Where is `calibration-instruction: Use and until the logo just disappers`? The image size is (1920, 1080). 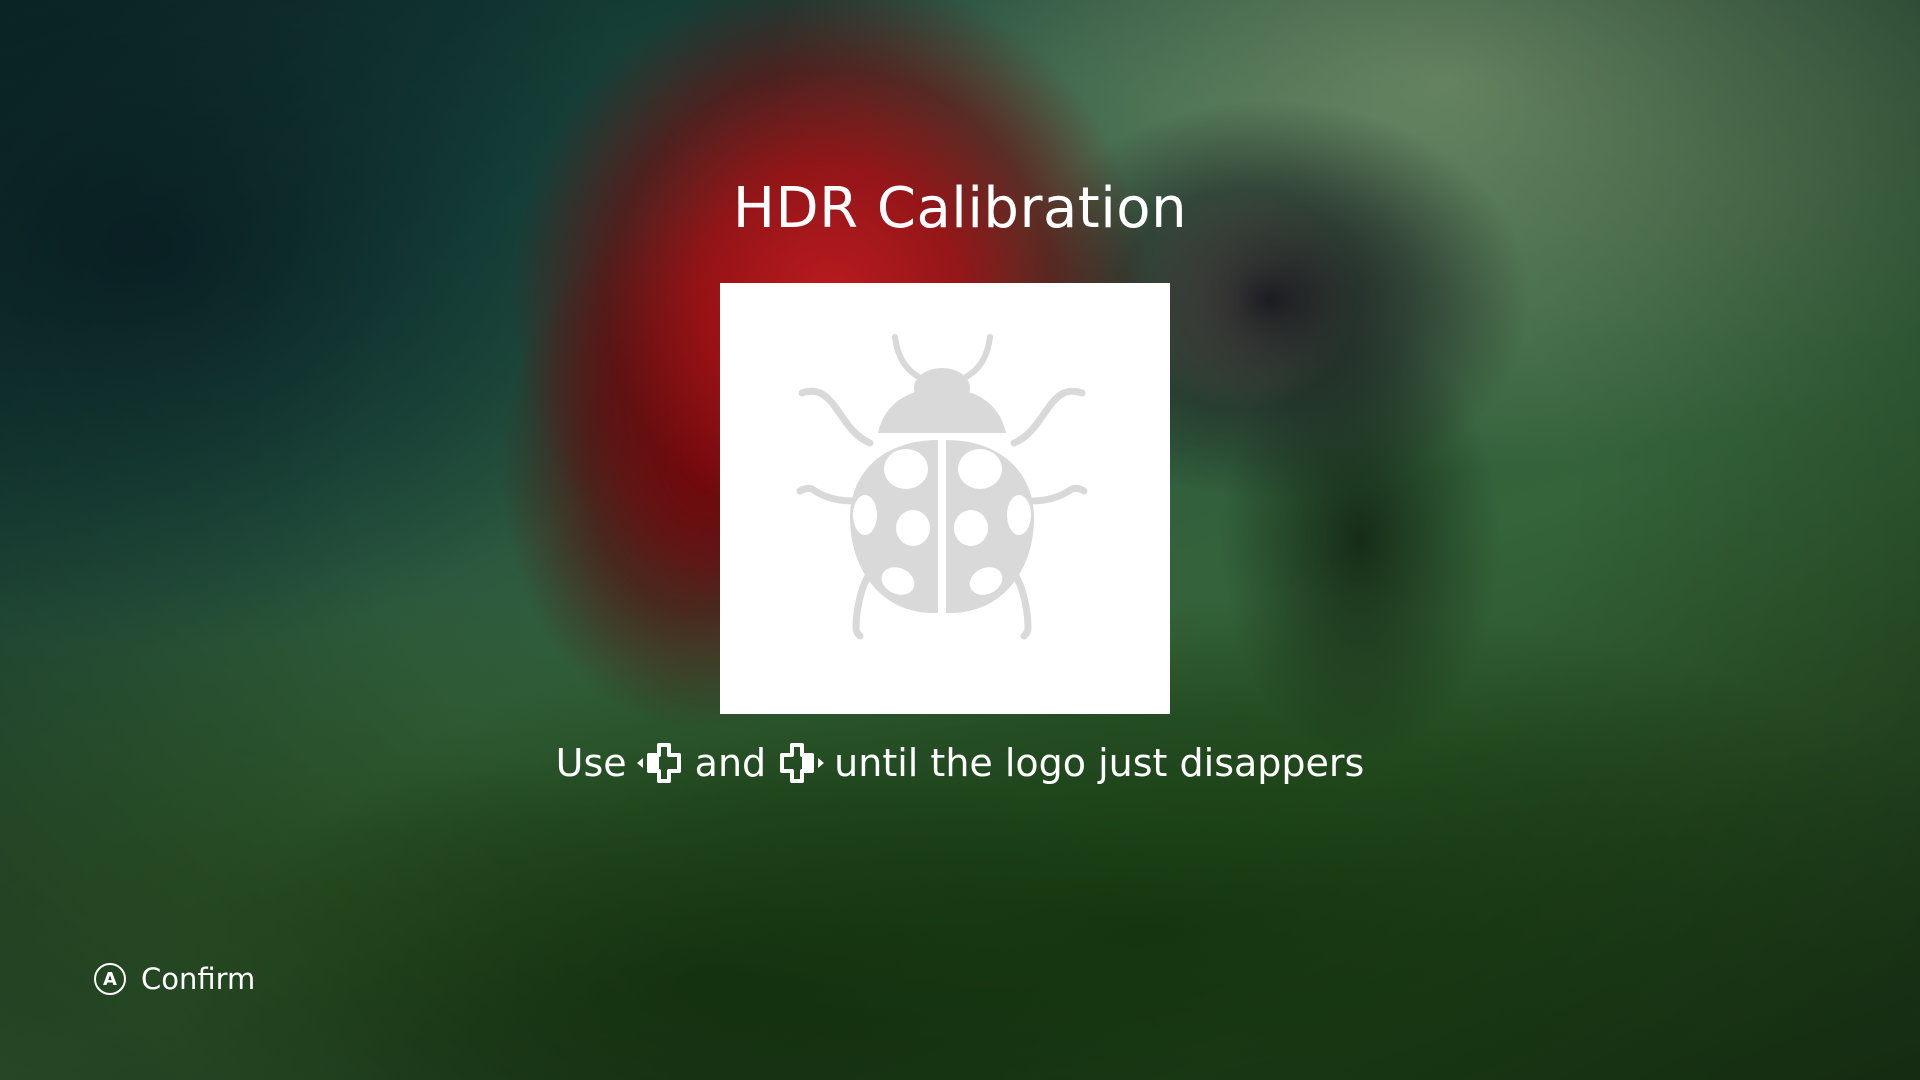
calibration-instruction: Use and until the logo just disappers is located at coordinates (960, 763).